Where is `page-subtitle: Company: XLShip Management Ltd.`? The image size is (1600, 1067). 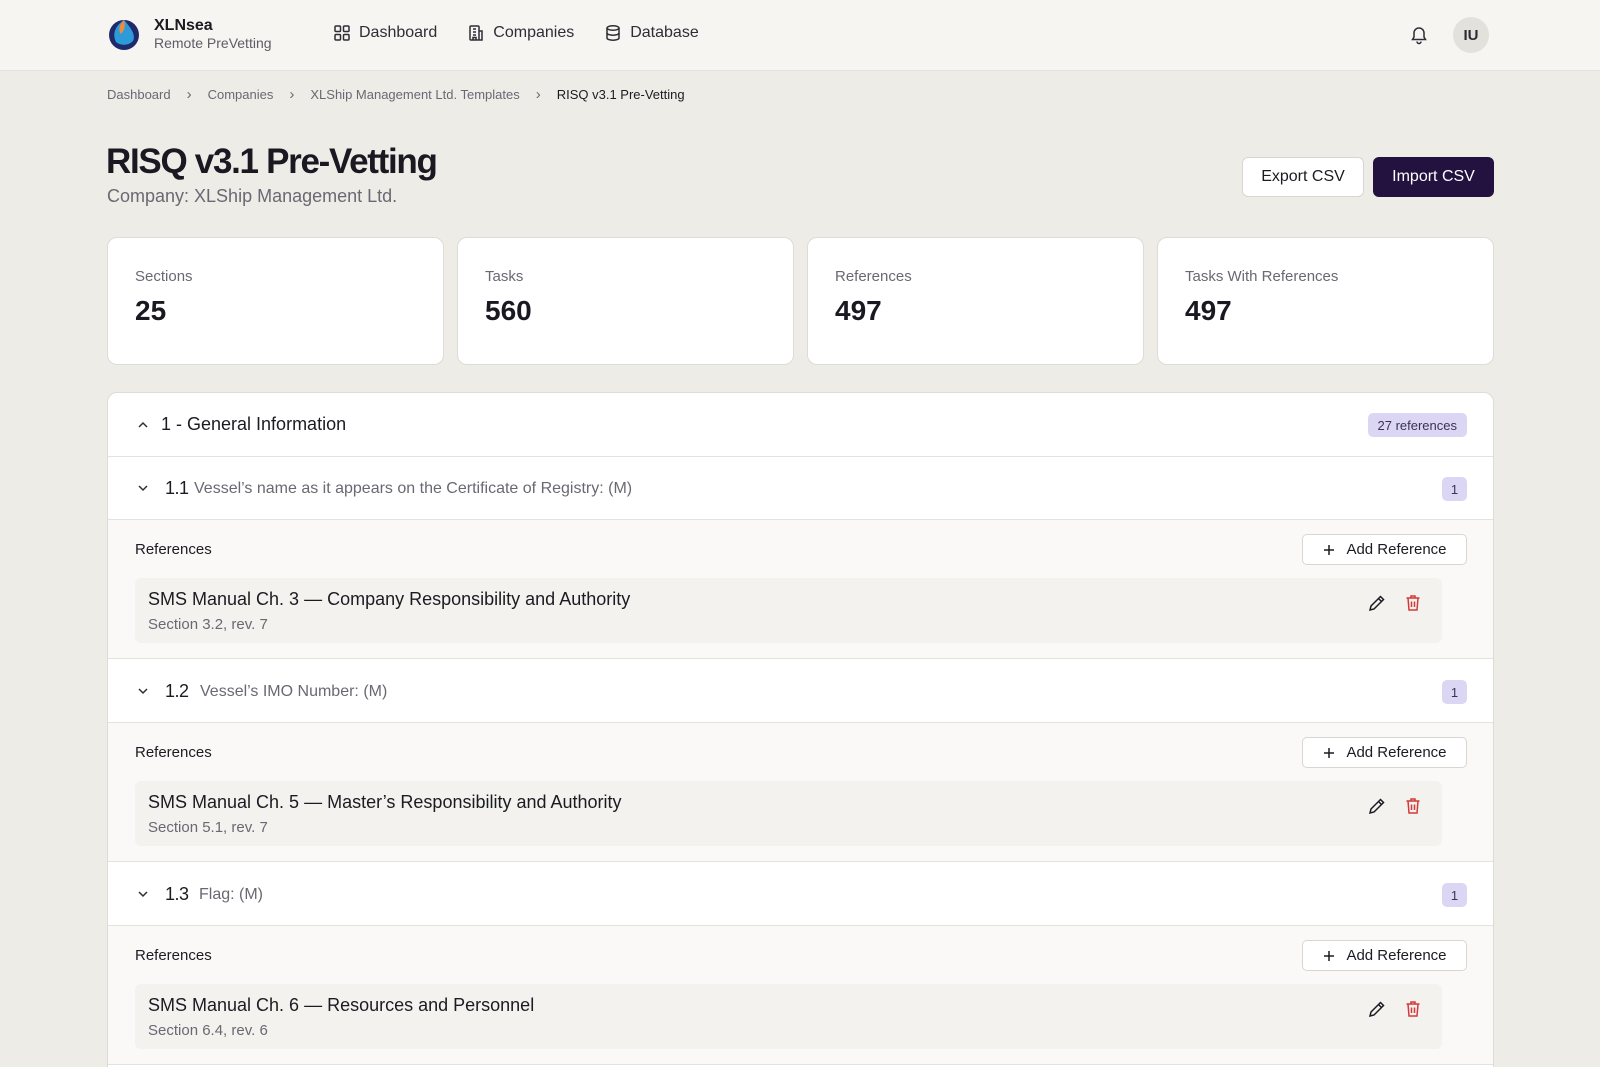 page-subtitle: Company: XLShip Management Ltd. is located at coordinates (252, 196).